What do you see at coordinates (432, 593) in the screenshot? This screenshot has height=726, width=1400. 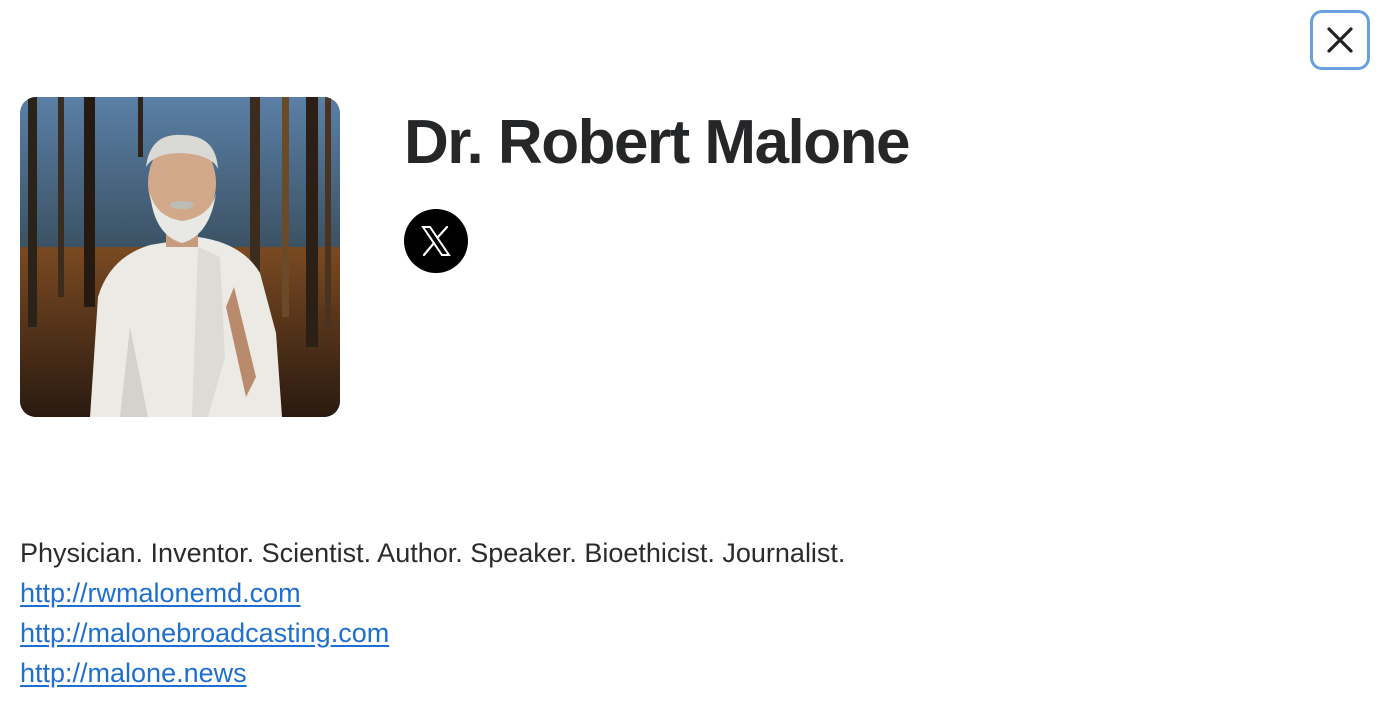 I see `bio-link-rwmalonemd: http://rwmalonemd.com` at bounding box center [432, 593].